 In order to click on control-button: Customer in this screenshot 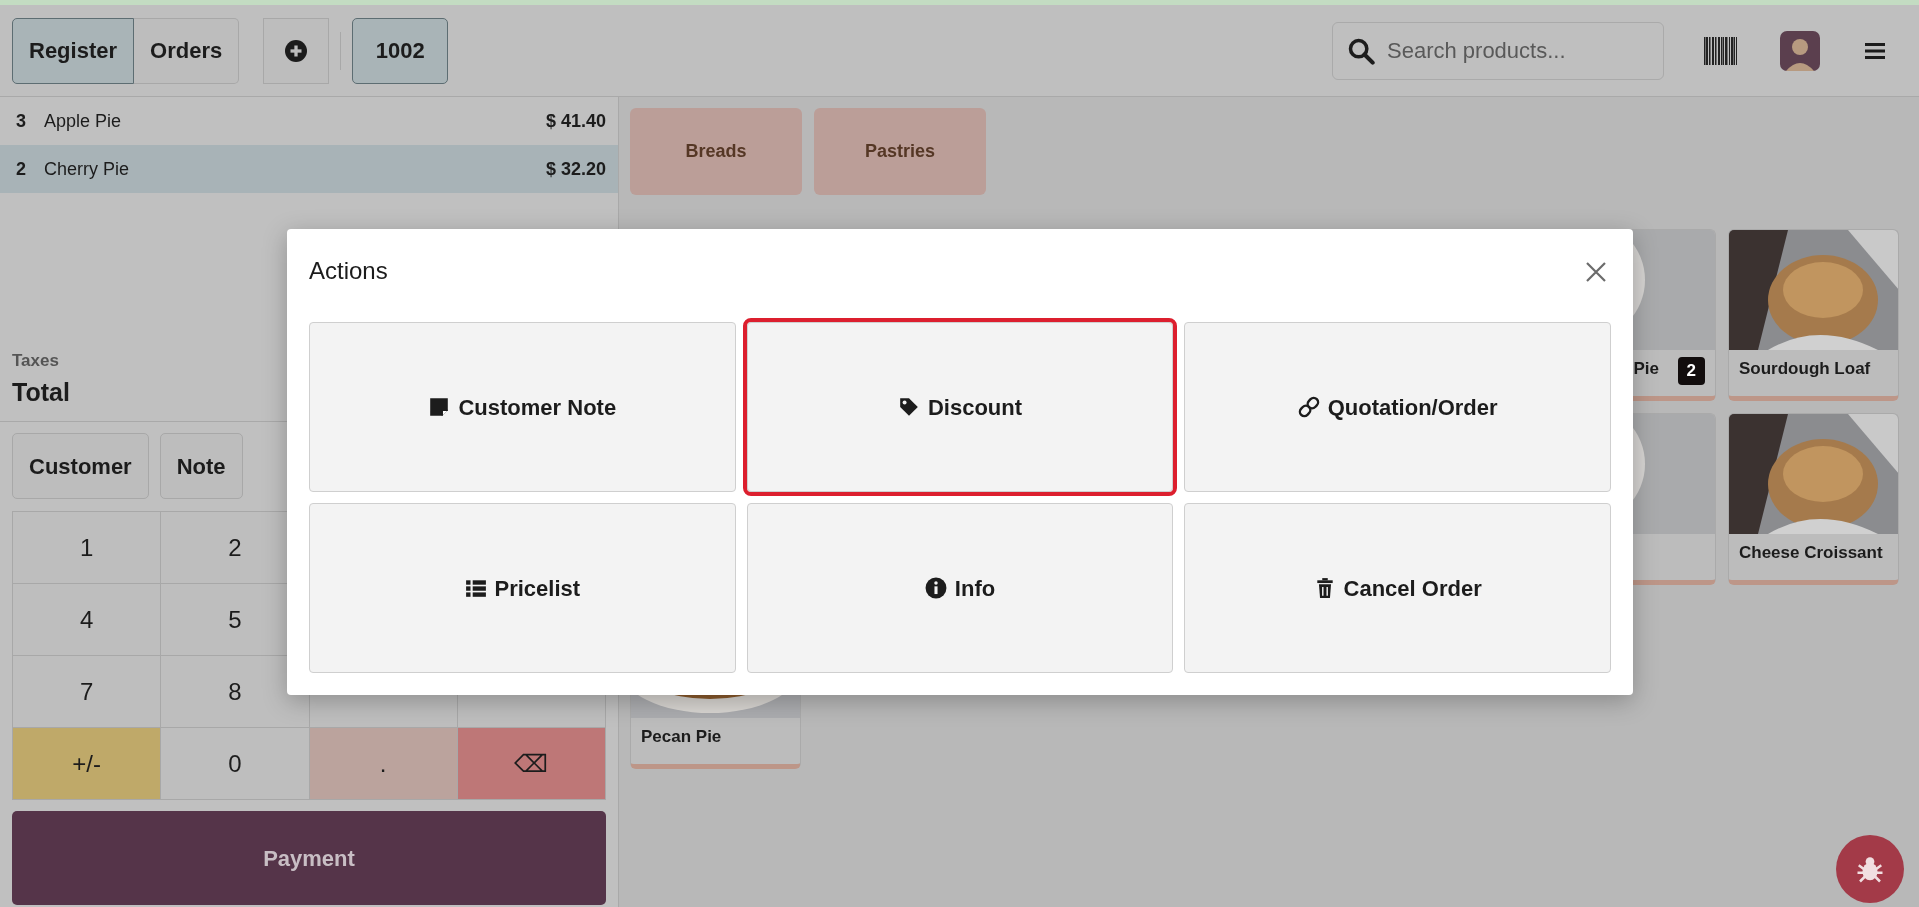, I will do `click(80, 466)`.